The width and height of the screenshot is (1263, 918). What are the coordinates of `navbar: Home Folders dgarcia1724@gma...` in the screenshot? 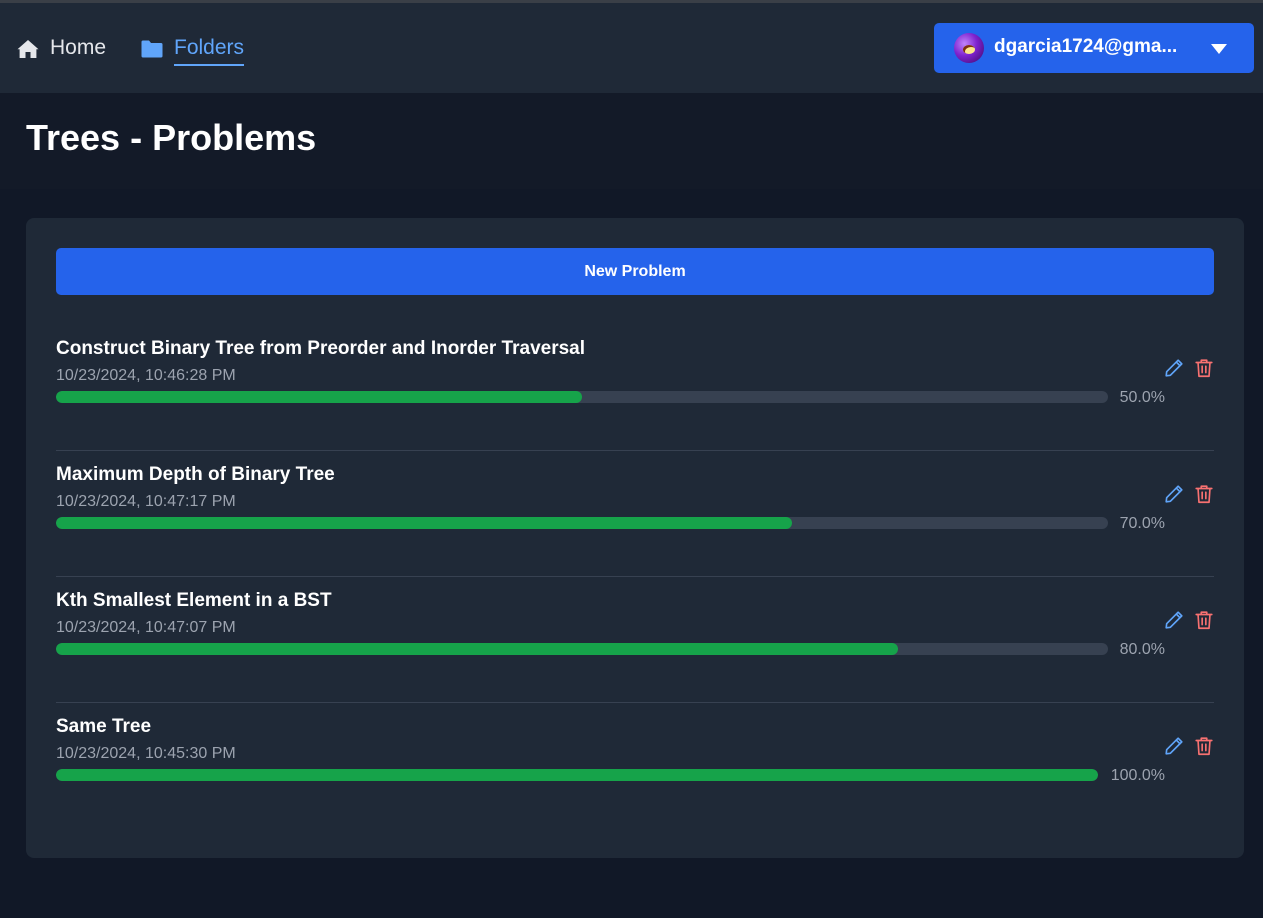 It's located at (631, 48).